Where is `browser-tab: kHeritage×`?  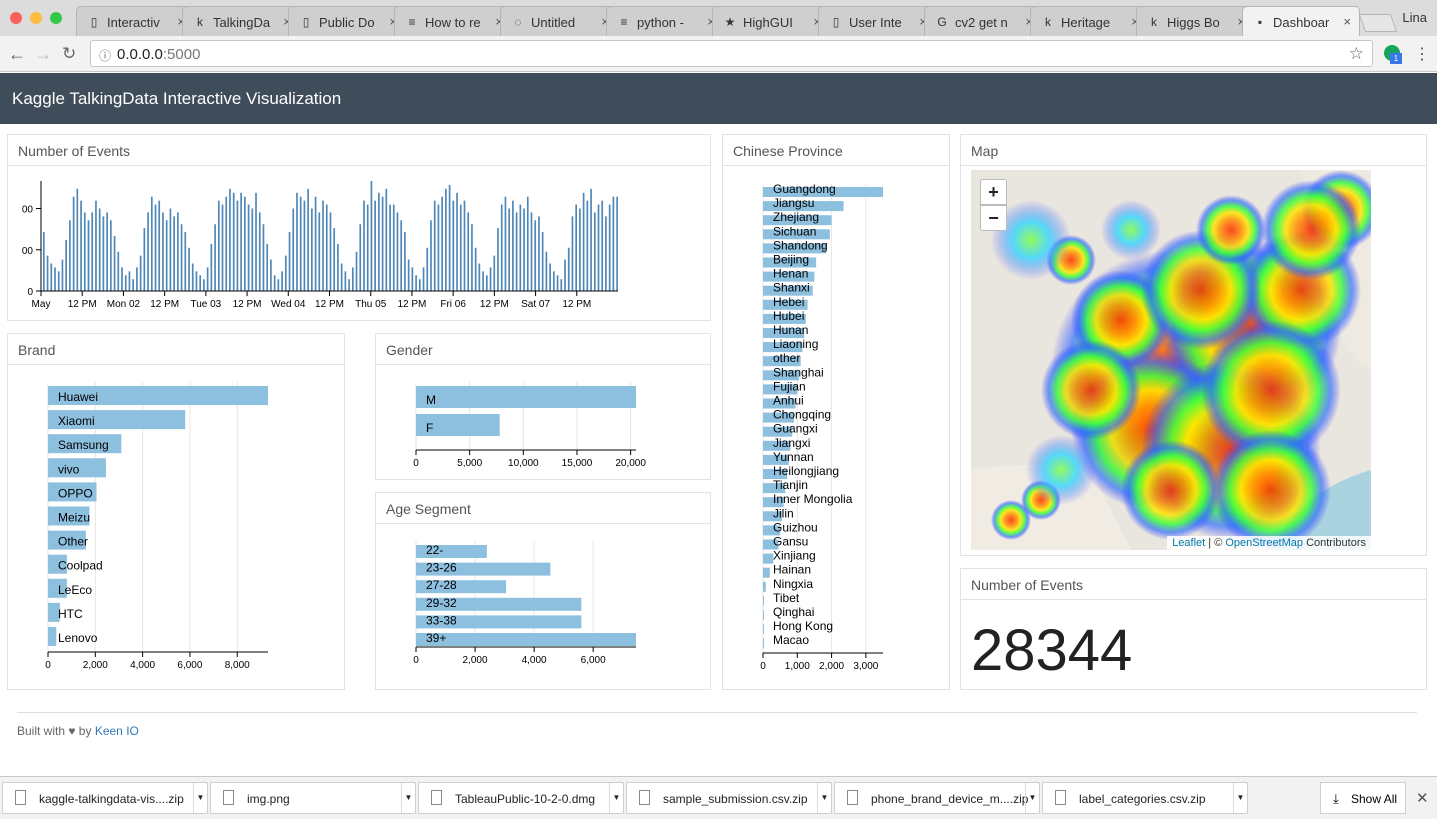
browser-tab: kHeritage× is located at coordinates (1089, 21).